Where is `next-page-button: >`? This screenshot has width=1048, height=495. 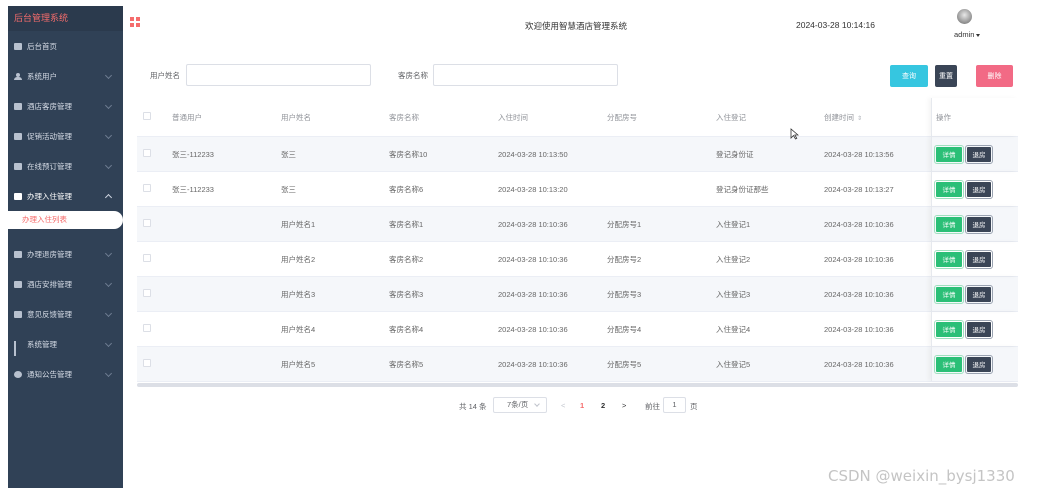
next-page-button: > is located at coordinates (624, 405).